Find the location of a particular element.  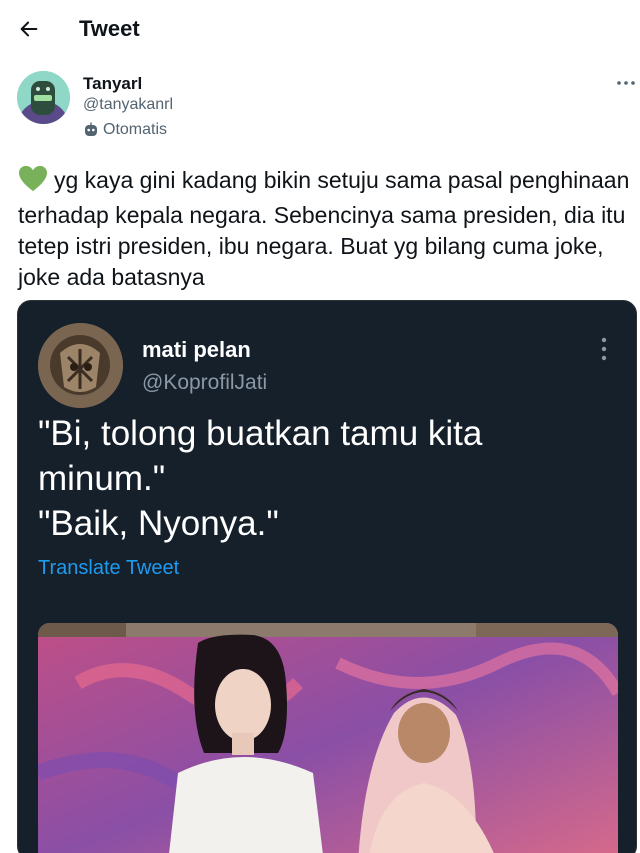

green-heart-icon is located at coordinates (33, 182).